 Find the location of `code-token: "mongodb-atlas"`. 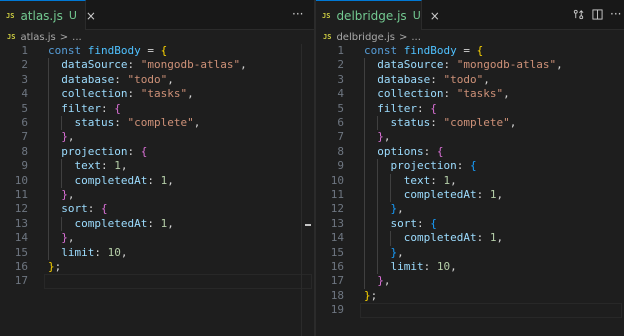

code-token: "mongodb-atlas" is located at coordinates (506, 65).